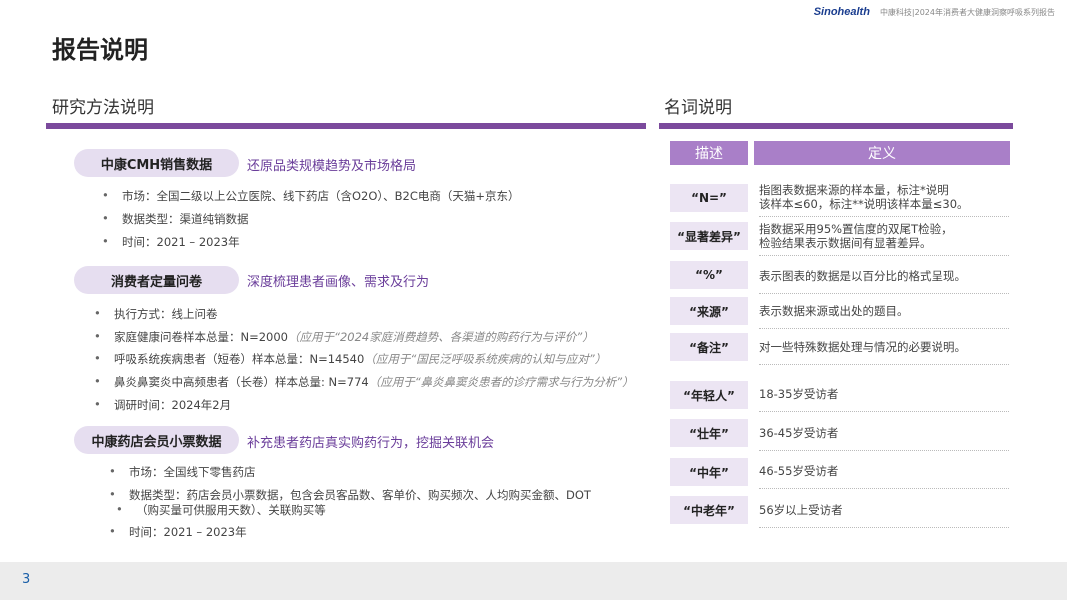 This screenshot has height=600, width=1067. Describe the element at coordinates (709, 311) in the screenshot. I see `glossary-term: “来源”` at that location.